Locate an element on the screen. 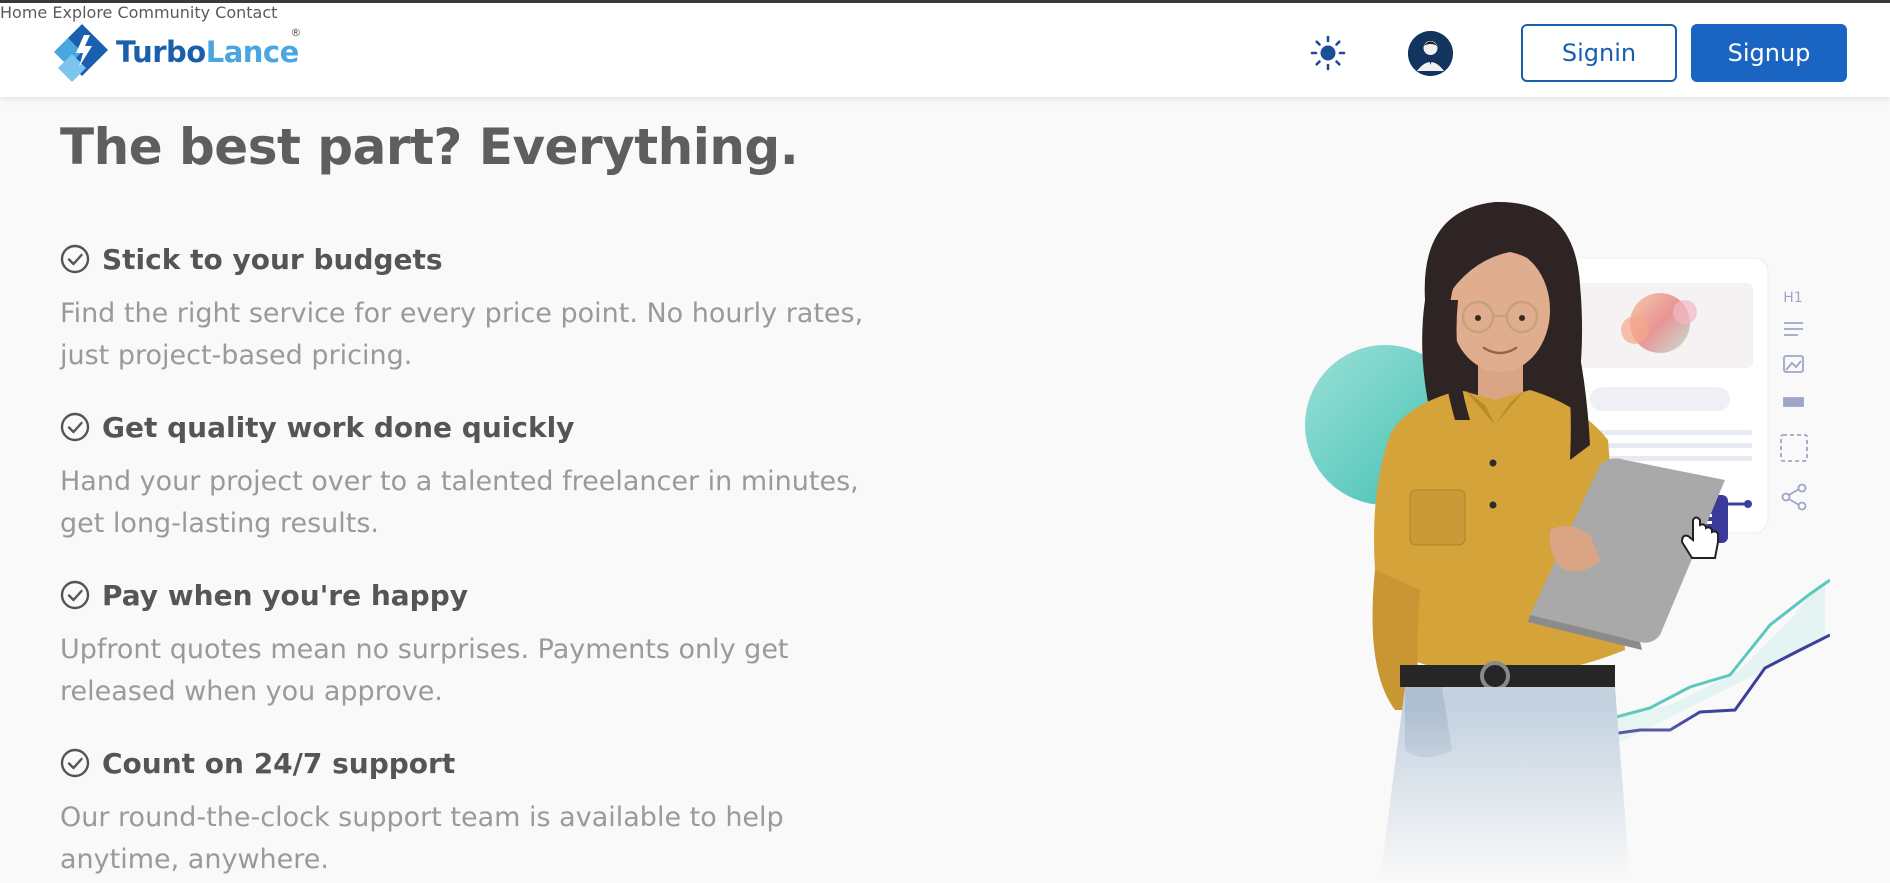  feature-title: Get quality work done quickly is located at coordinates (338, 427).